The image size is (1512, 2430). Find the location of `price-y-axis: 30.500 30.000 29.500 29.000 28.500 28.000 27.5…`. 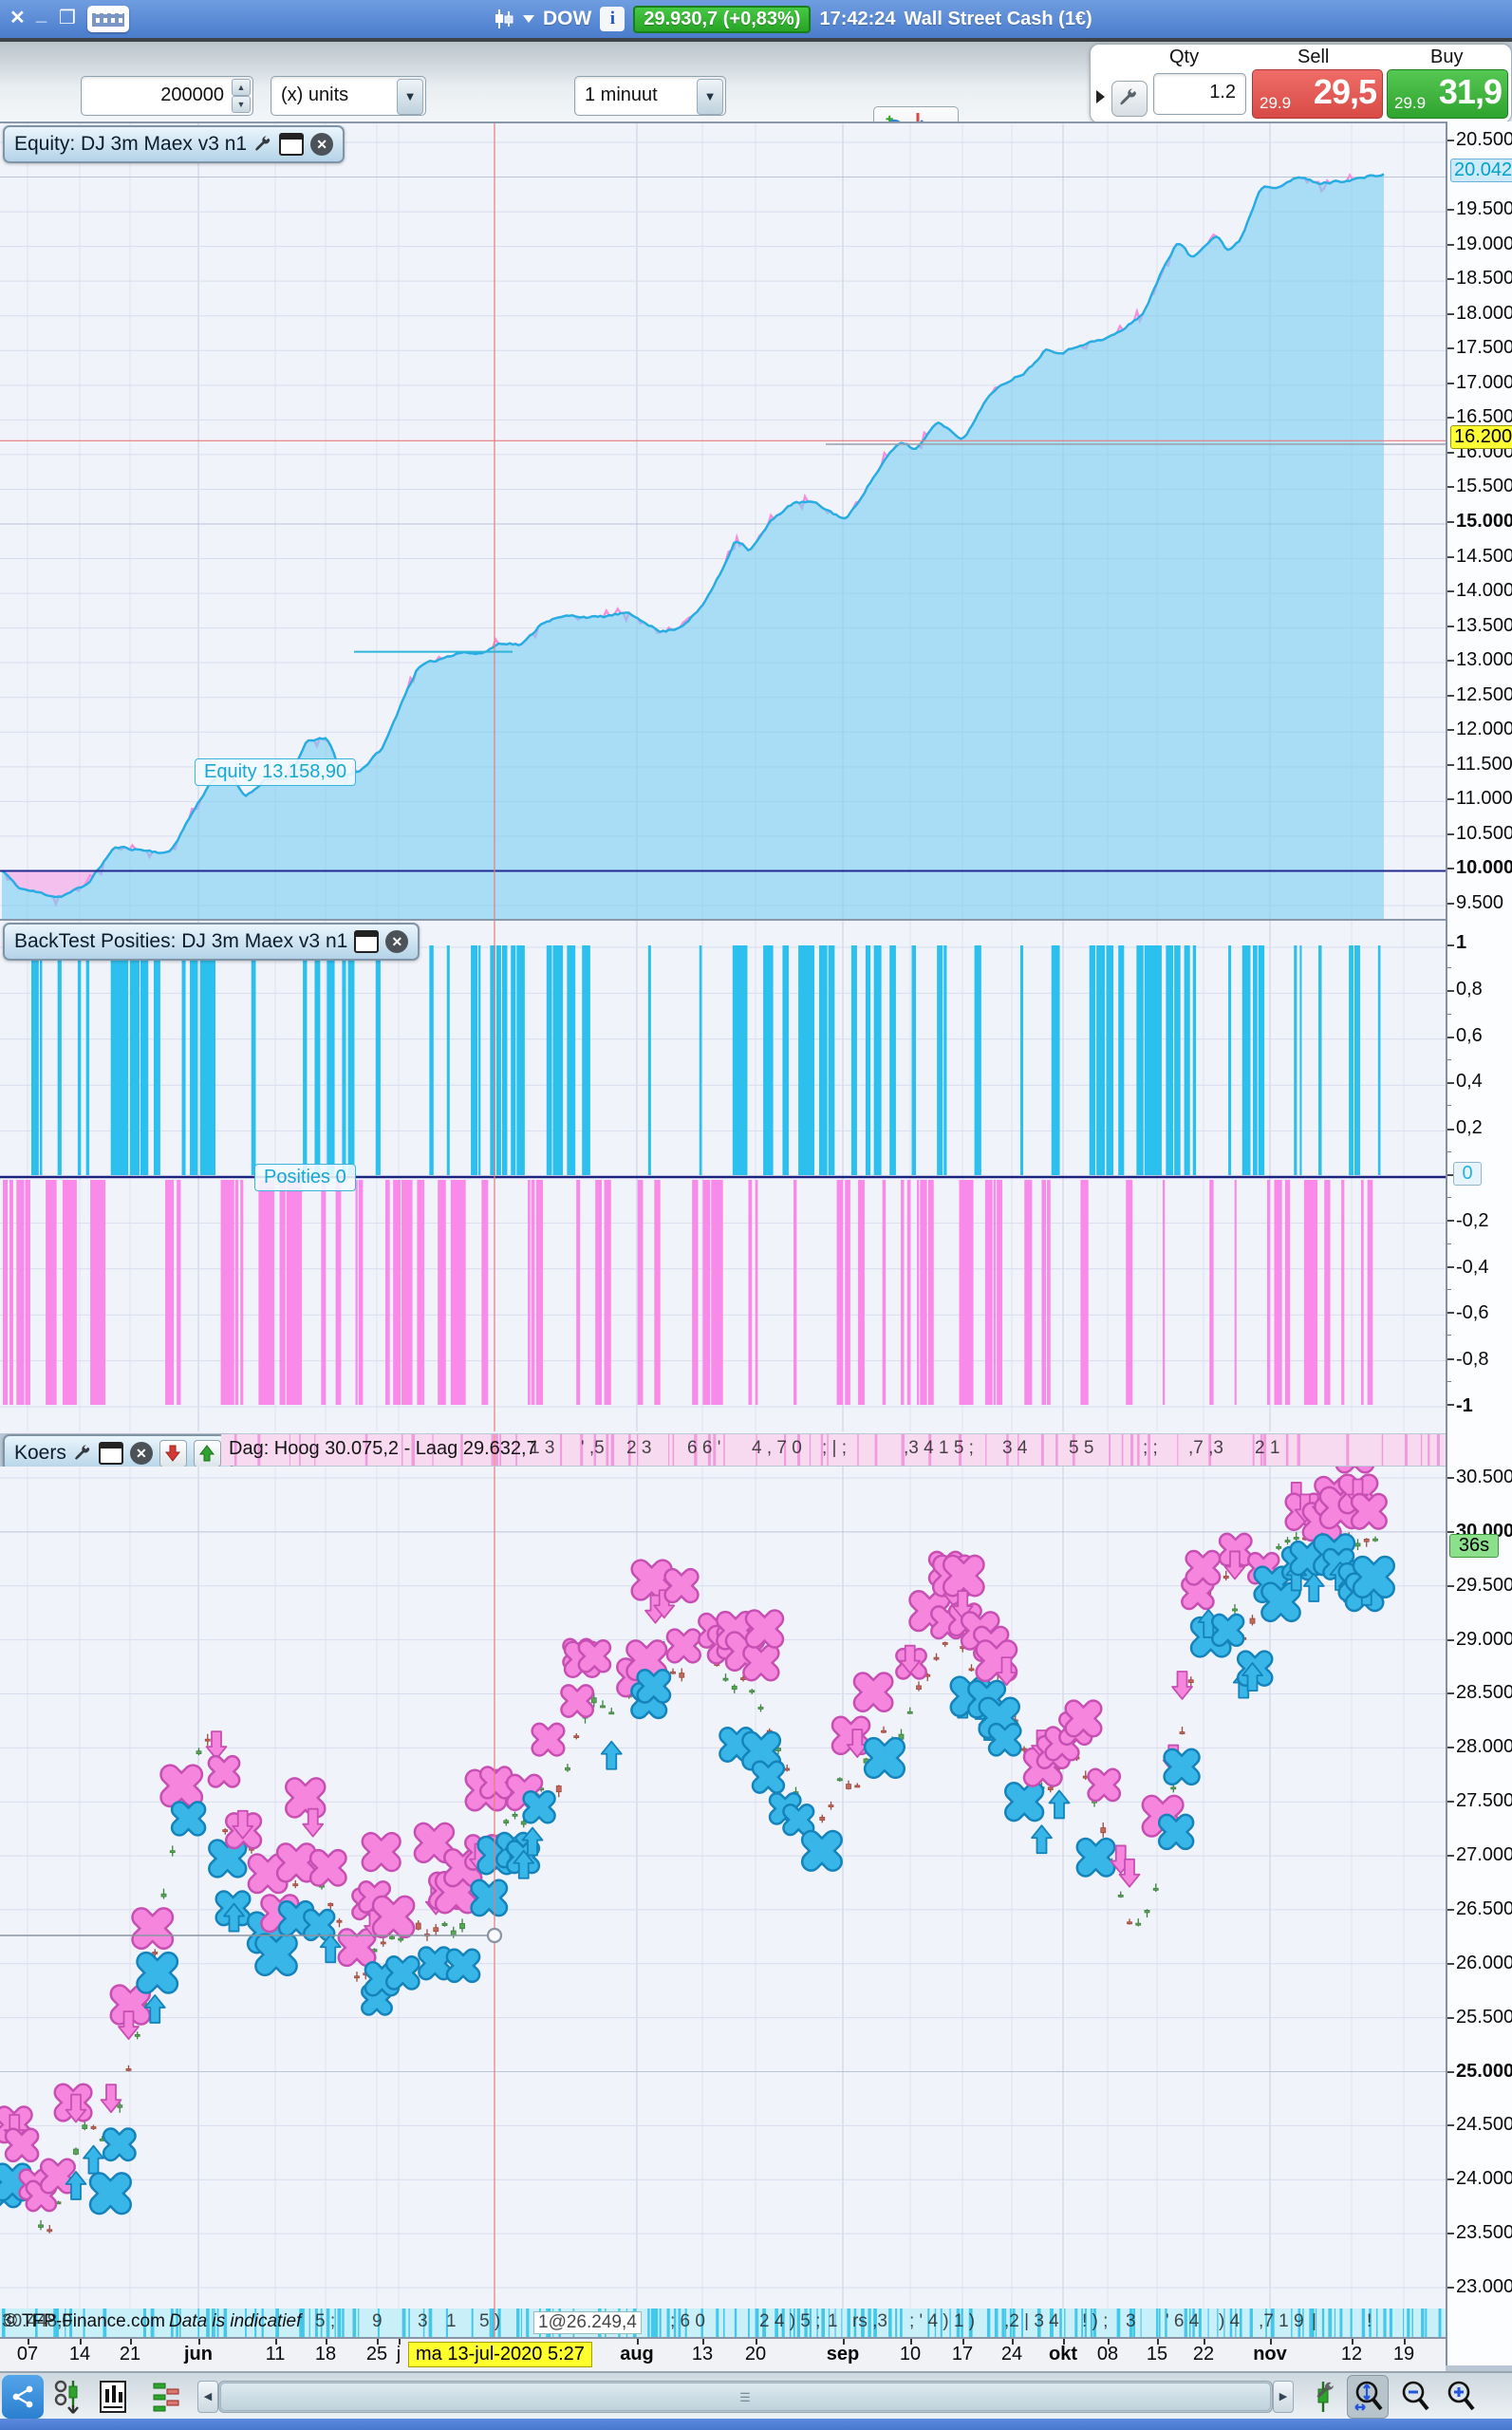

price-y-axis: 30.500 30.000 29.500 29.000 28.500 28.000 27.5… is located at coordinates (1479, 1898).